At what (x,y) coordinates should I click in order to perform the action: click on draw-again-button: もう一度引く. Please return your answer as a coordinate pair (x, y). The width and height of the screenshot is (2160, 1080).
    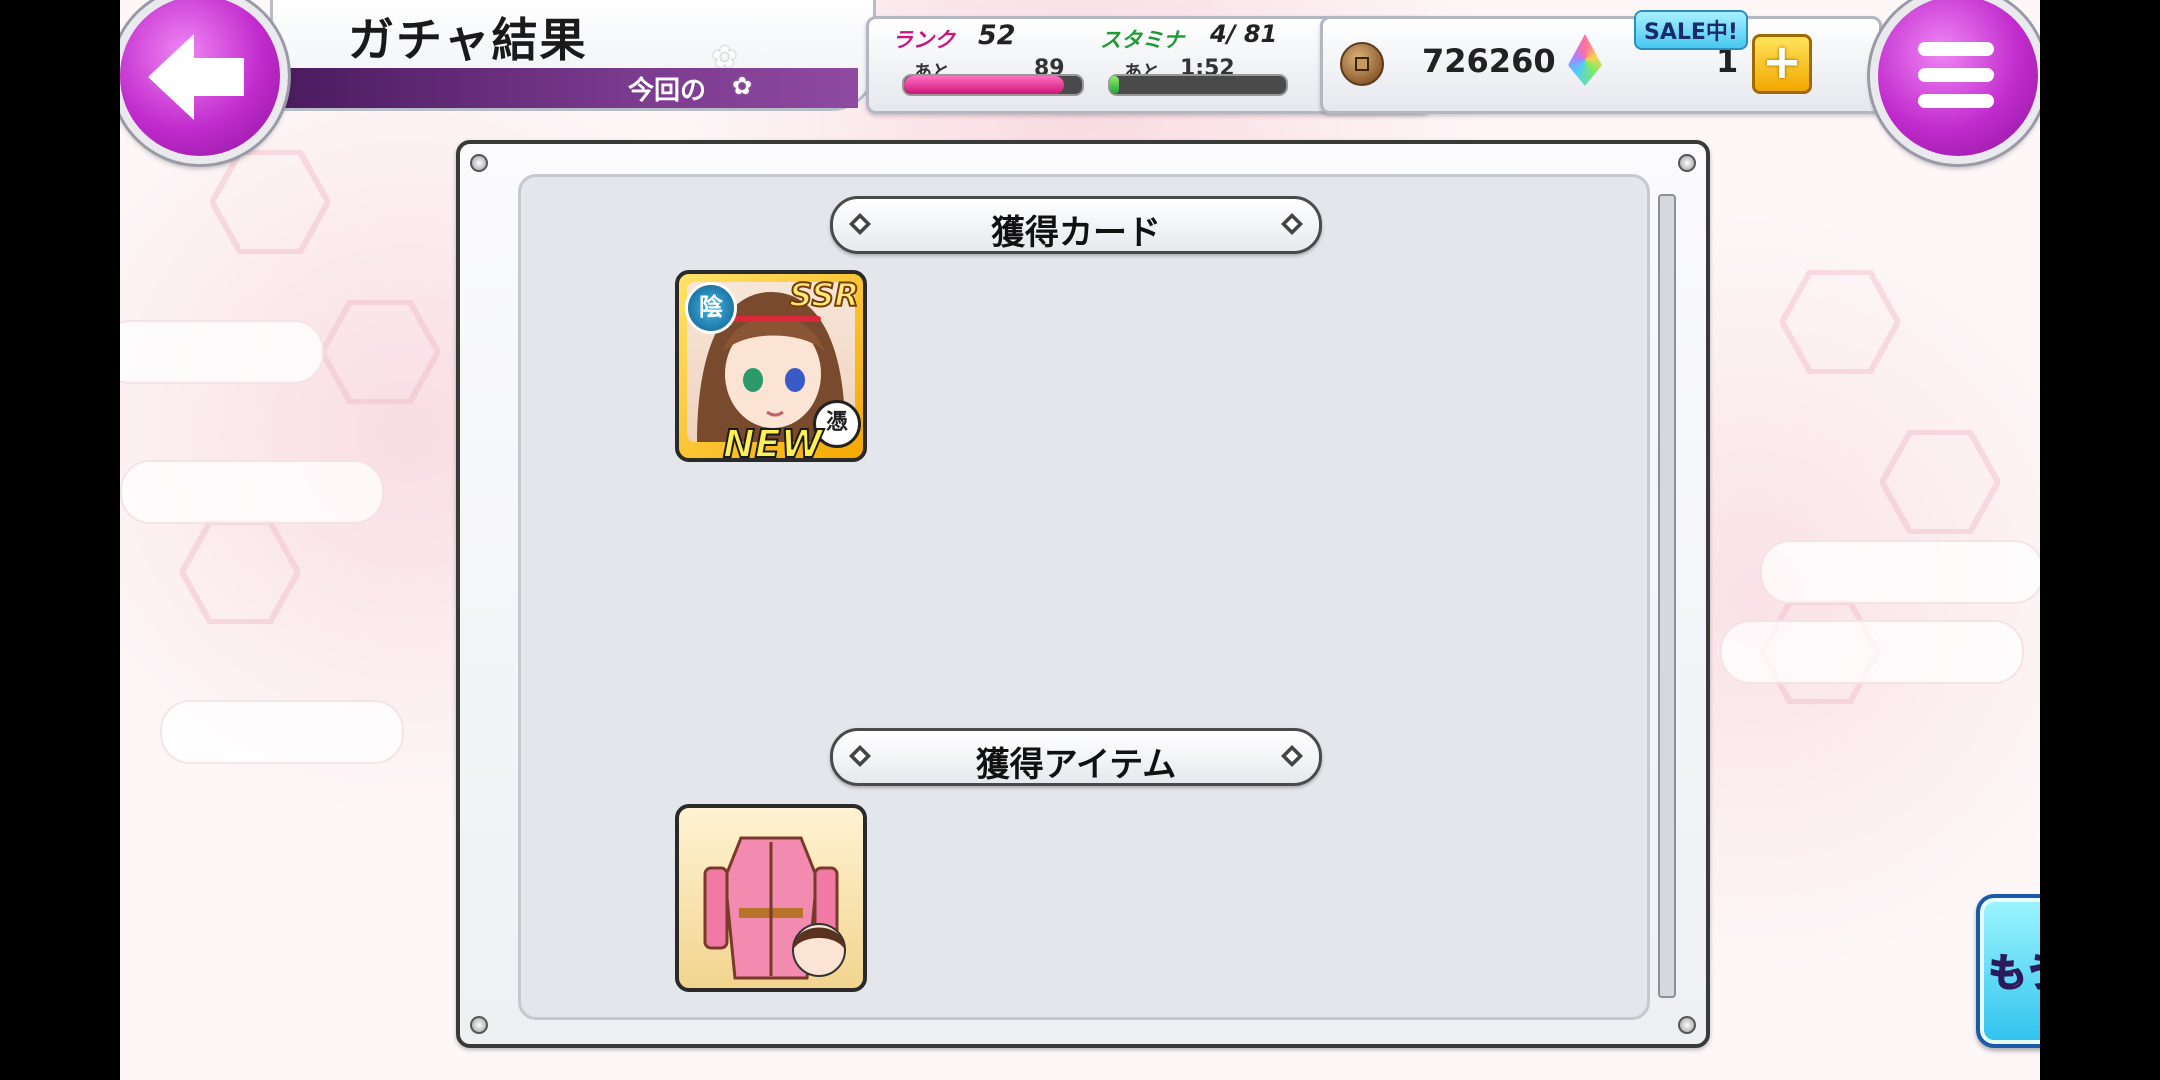
    Looking at the image, I should click on (2008, 971).